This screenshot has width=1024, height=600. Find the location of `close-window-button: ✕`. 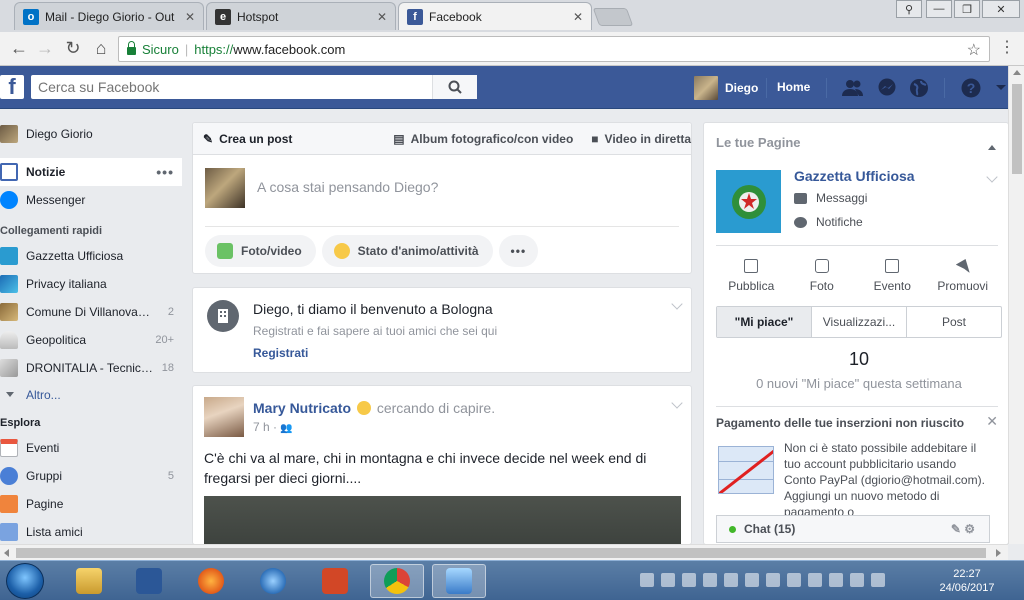

close-window-button: ✕ is located at coordinates (1001, 9).